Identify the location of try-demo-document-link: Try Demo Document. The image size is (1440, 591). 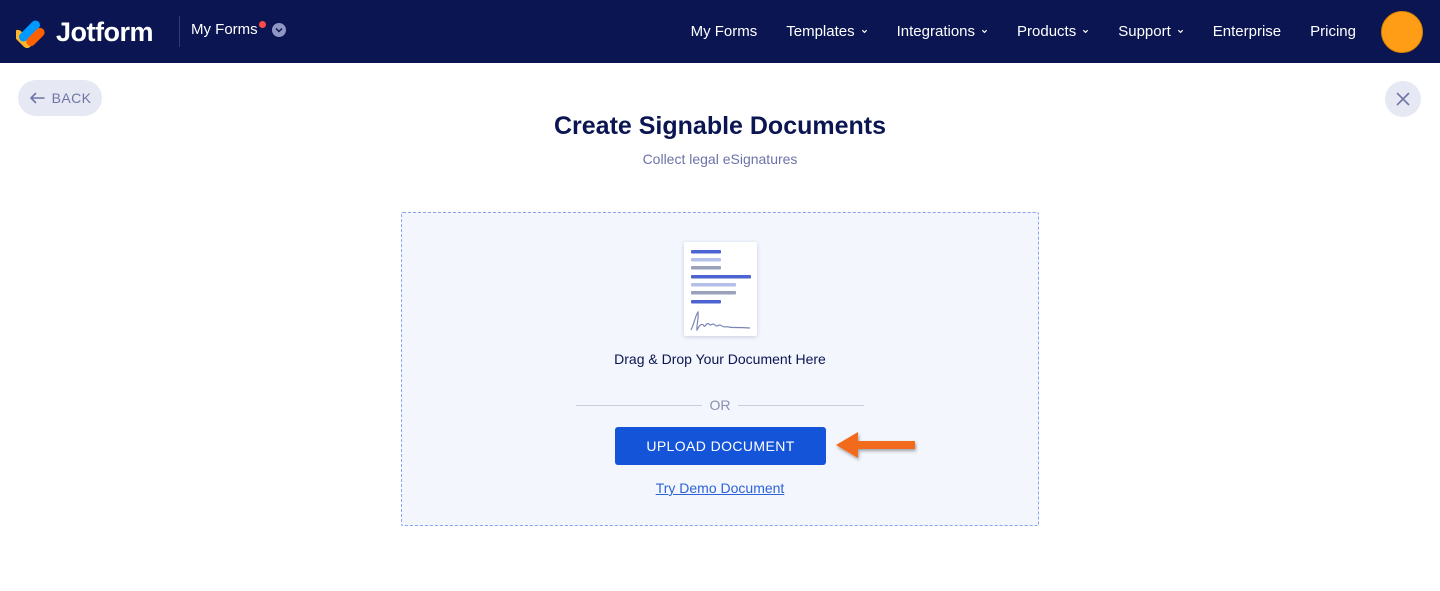
(720, 488).